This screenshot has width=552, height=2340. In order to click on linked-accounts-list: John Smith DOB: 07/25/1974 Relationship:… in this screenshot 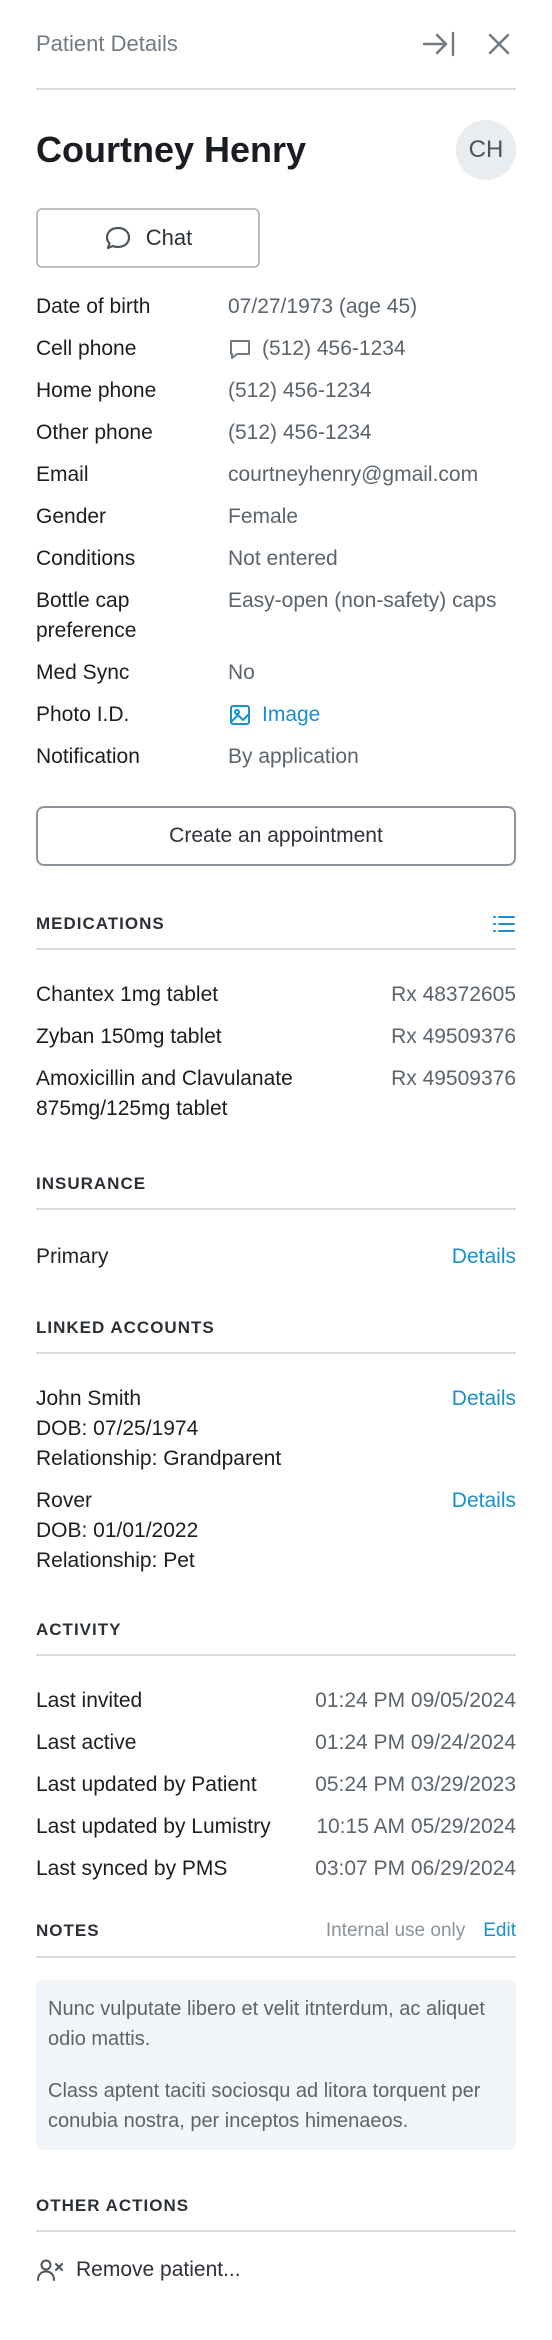, I will do `click(276, 1476)`.